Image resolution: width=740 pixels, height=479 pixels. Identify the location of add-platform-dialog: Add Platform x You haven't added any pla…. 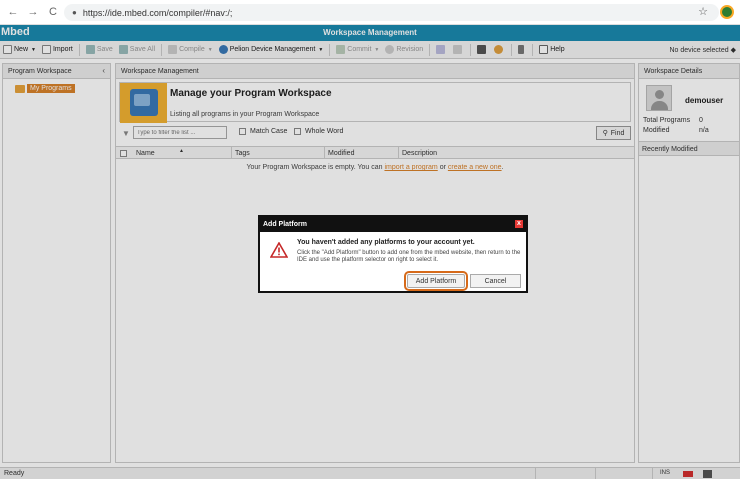
(393, 254).